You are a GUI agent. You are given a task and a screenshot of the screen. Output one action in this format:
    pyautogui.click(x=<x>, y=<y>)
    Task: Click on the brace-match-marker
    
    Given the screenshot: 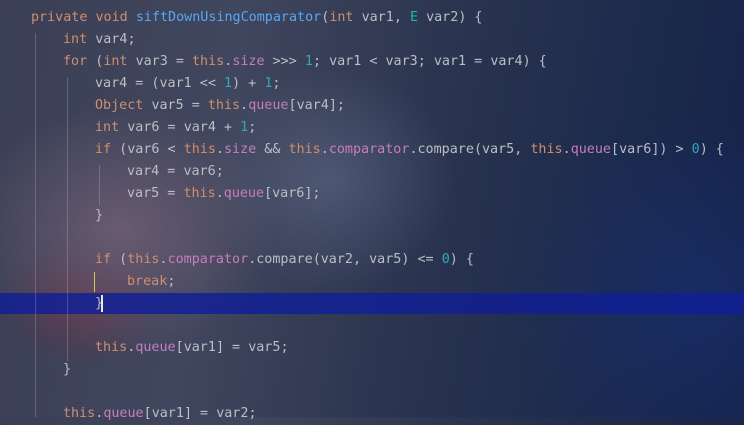 What is the action you would take?
    pyautogui.click(x=94, y=282)
    